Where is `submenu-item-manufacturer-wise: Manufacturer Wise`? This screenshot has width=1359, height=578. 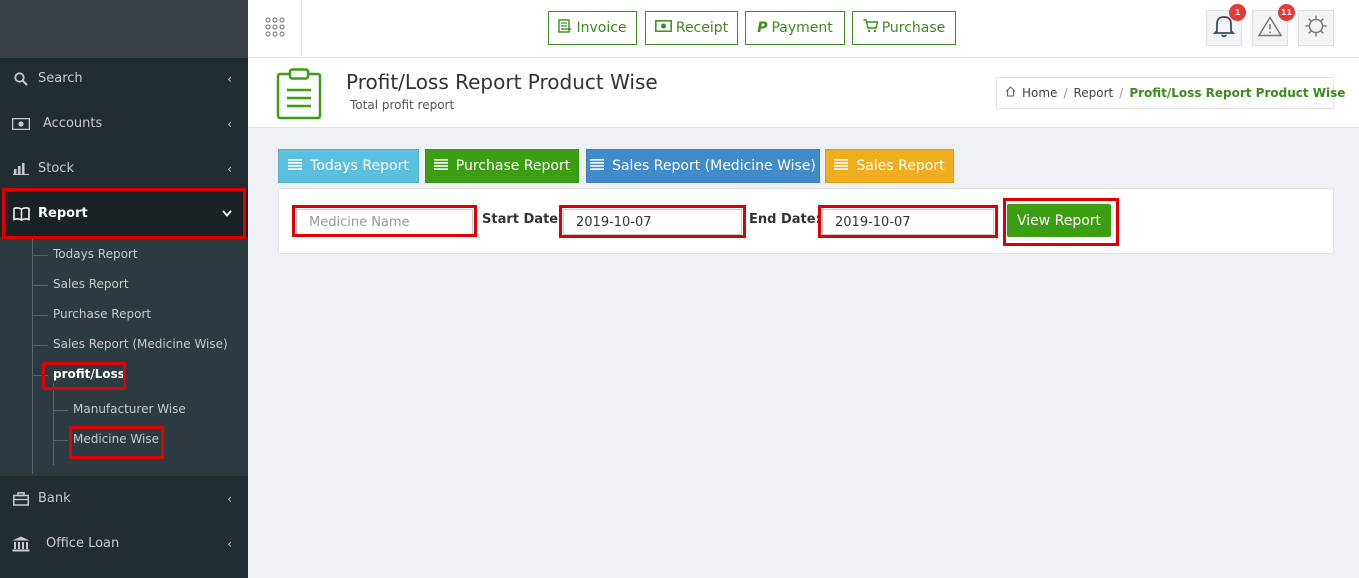
submenu-item-manufacturer-wise: Manufacturer Wise is located at coordinates (129, 409).